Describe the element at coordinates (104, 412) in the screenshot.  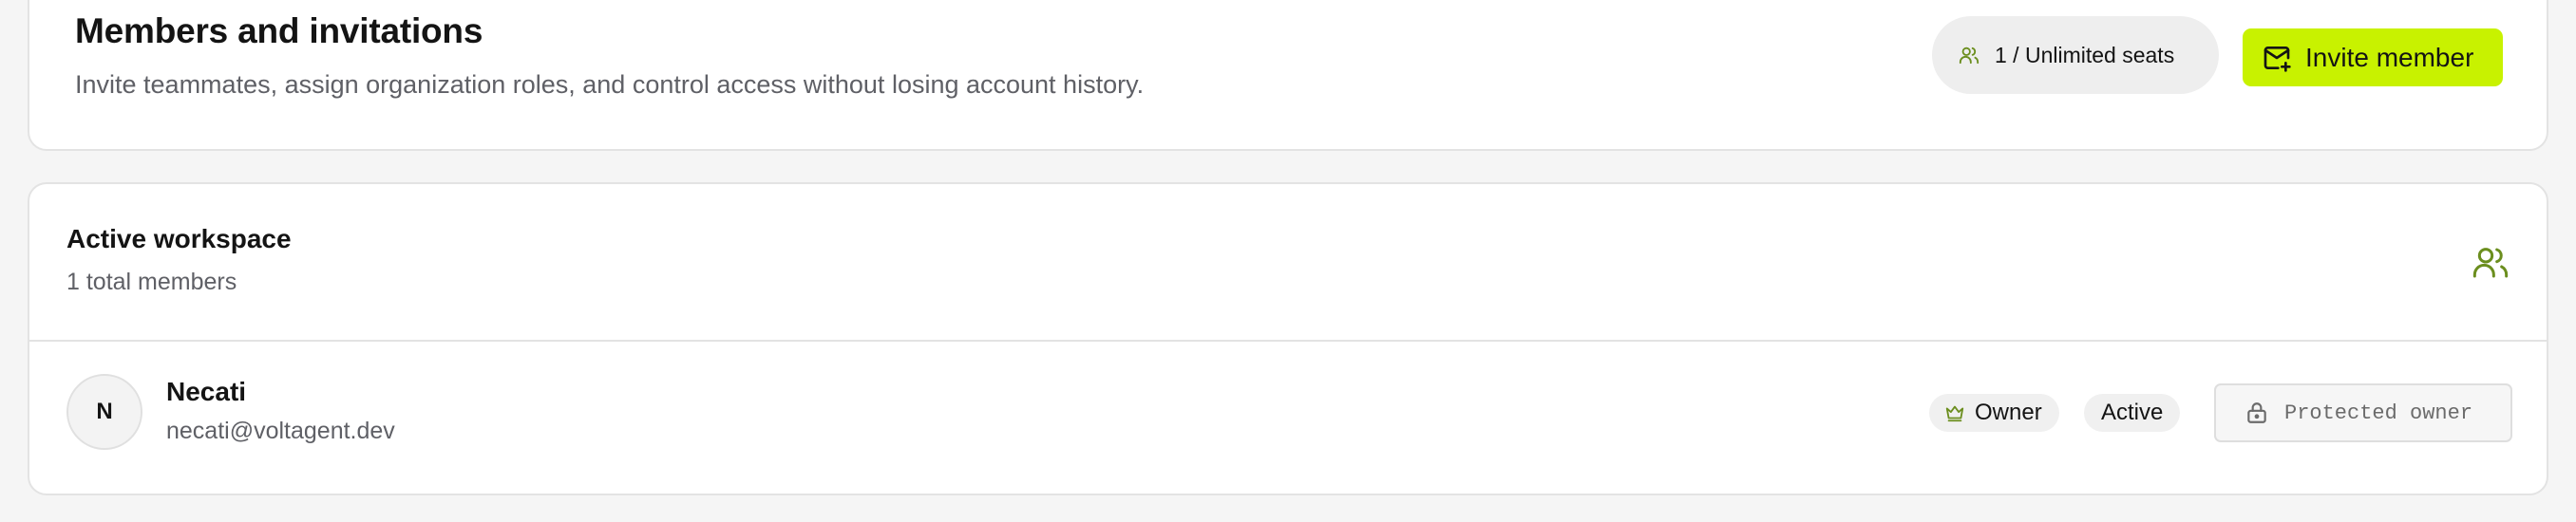
I see `avatar: N` at that location.